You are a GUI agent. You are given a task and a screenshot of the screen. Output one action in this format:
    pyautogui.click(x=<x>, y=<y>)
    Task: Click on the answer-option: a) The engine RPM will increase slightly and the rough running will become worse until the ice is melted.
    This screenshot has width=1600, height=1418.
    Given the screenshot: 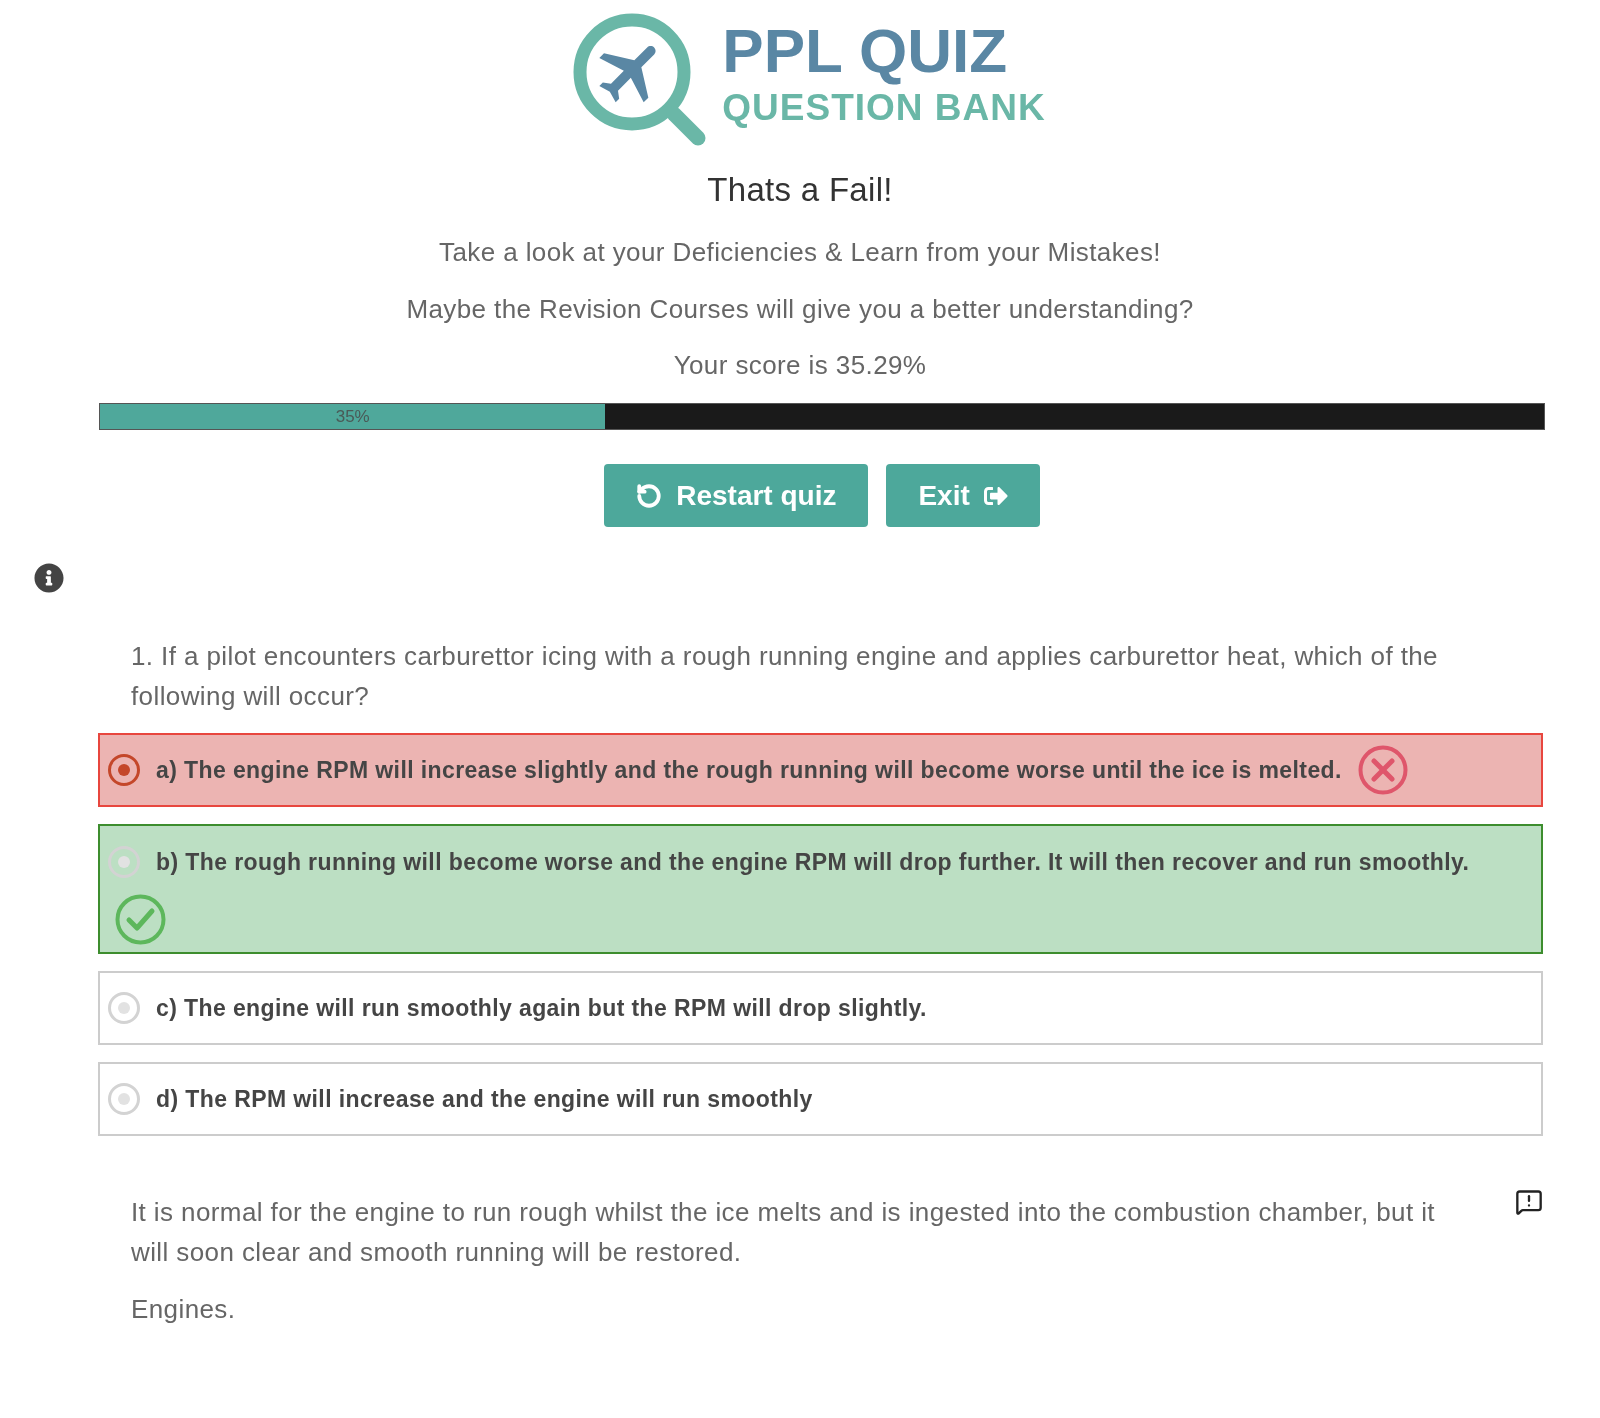 What is the action you would take?
    pyautogui.click(x=820, y=770)
    